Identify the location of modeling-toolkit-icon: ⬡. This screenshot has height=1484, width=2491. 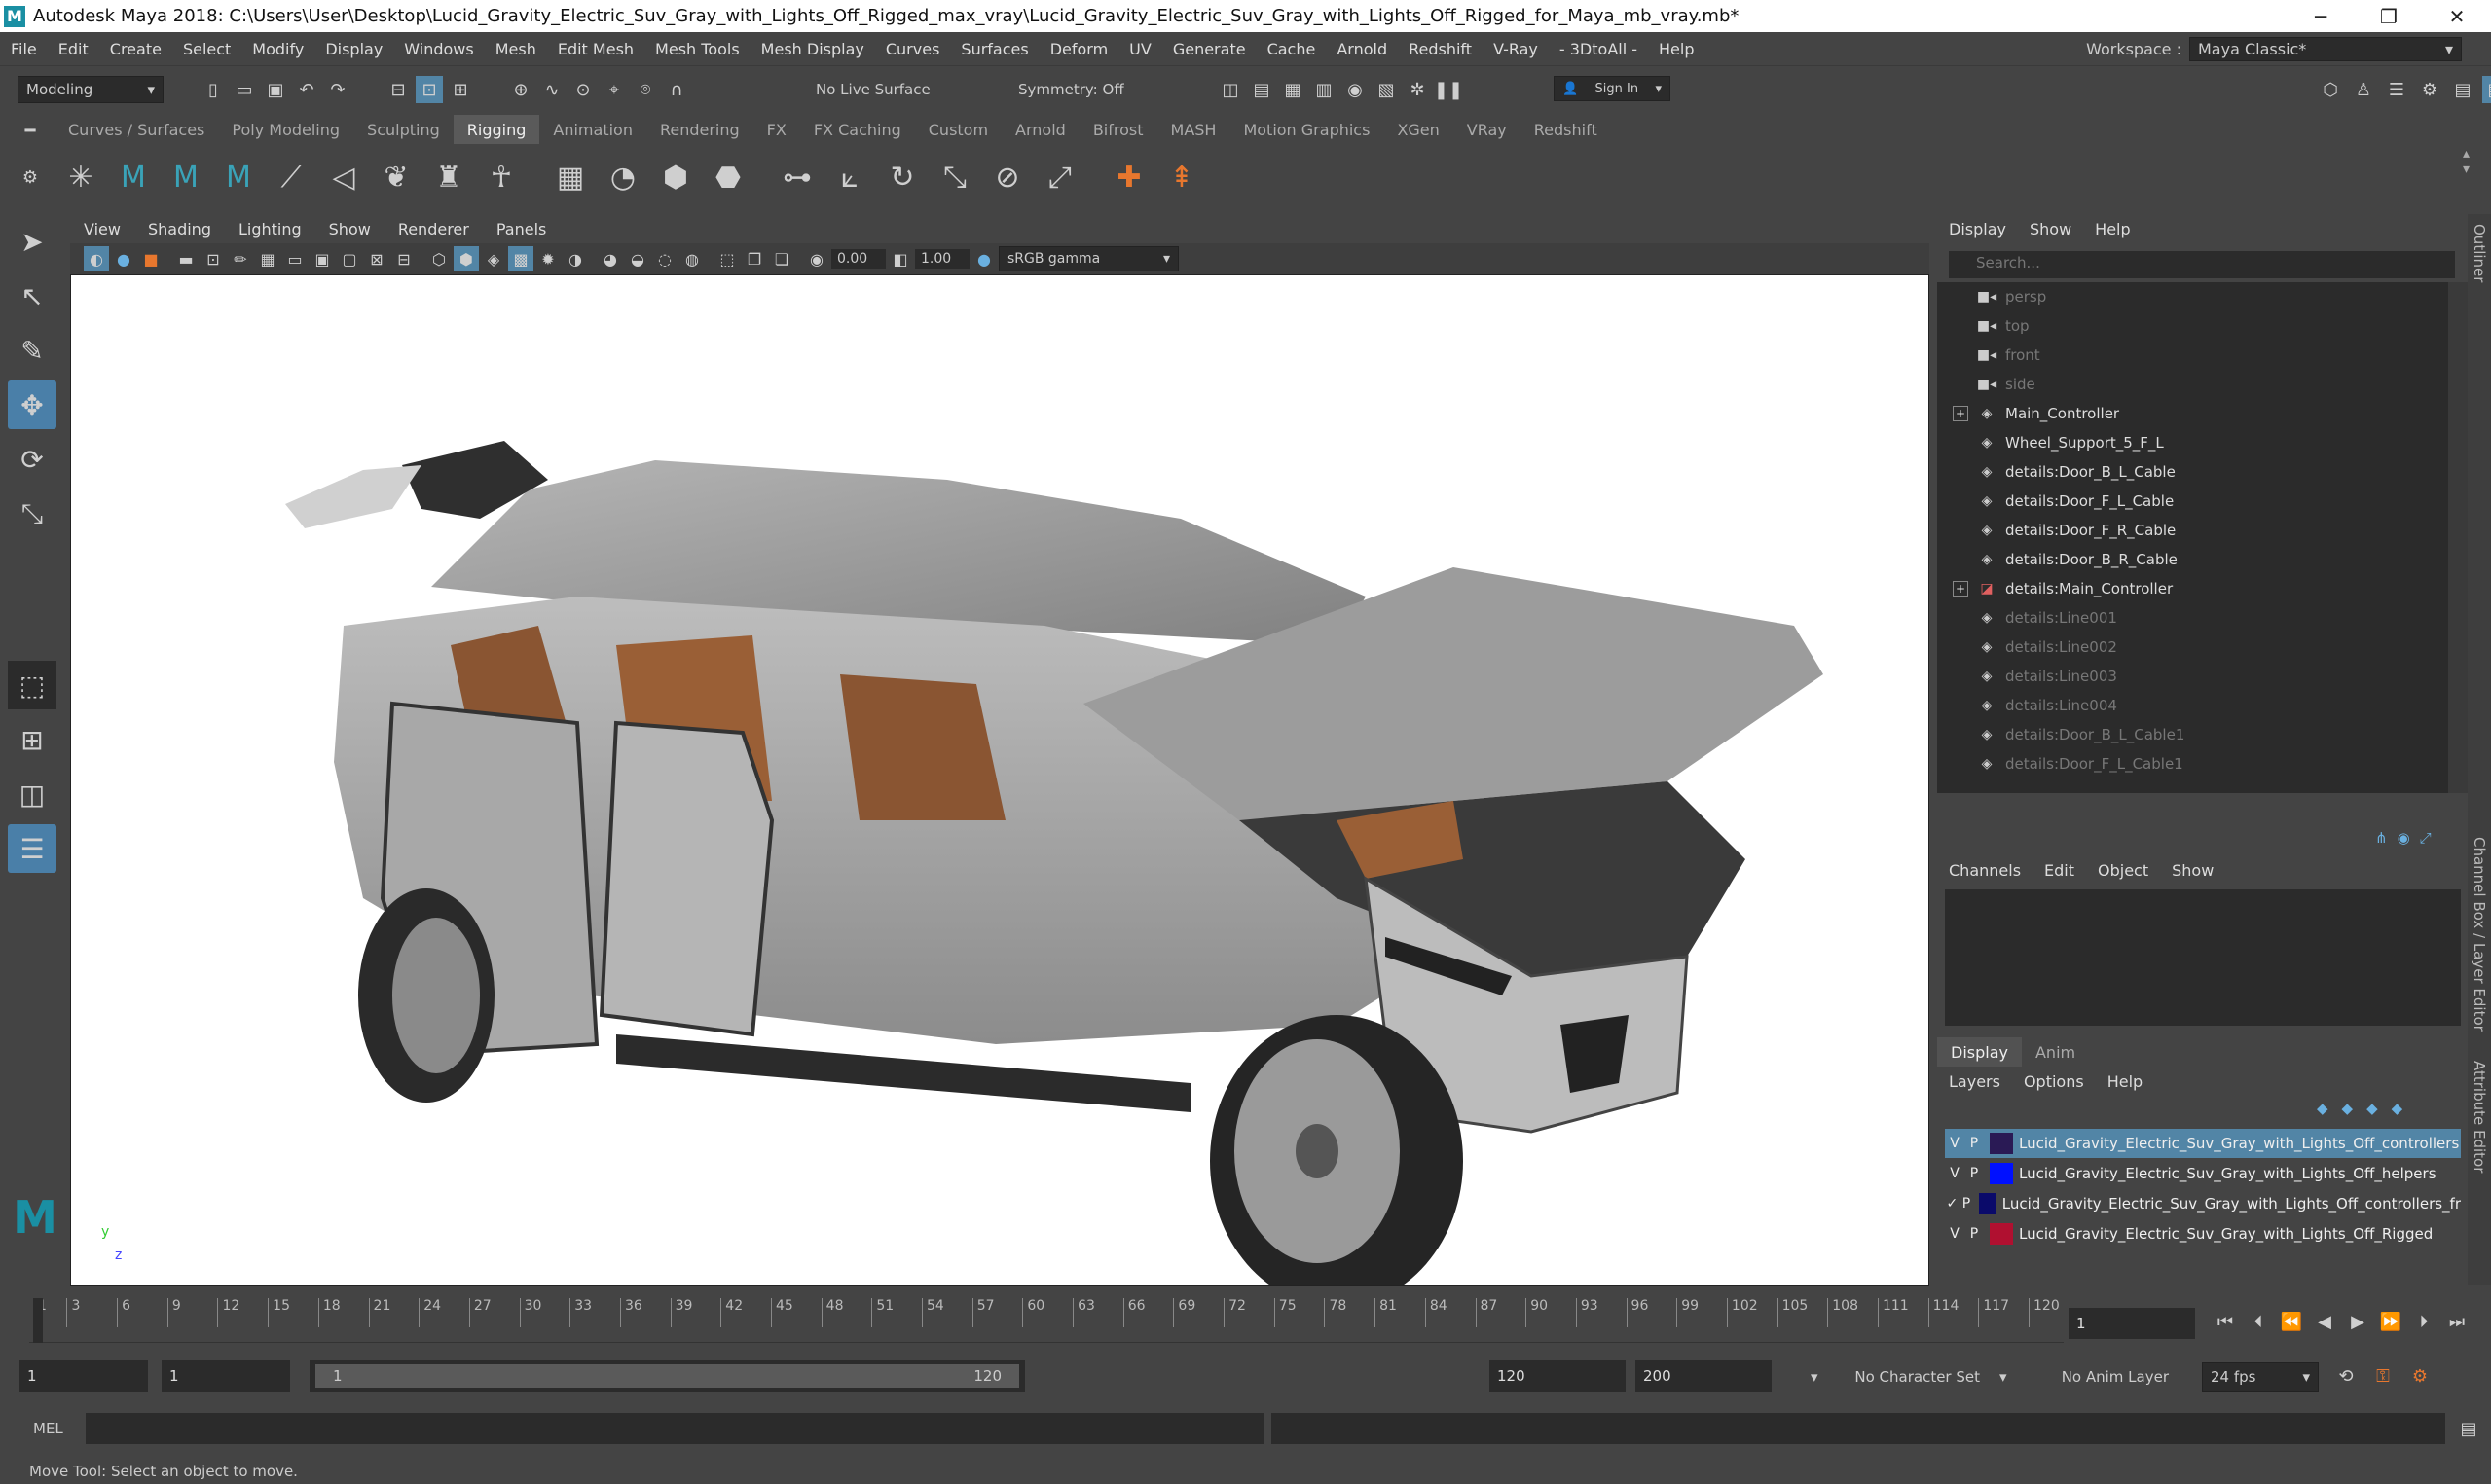
(2330, 89).